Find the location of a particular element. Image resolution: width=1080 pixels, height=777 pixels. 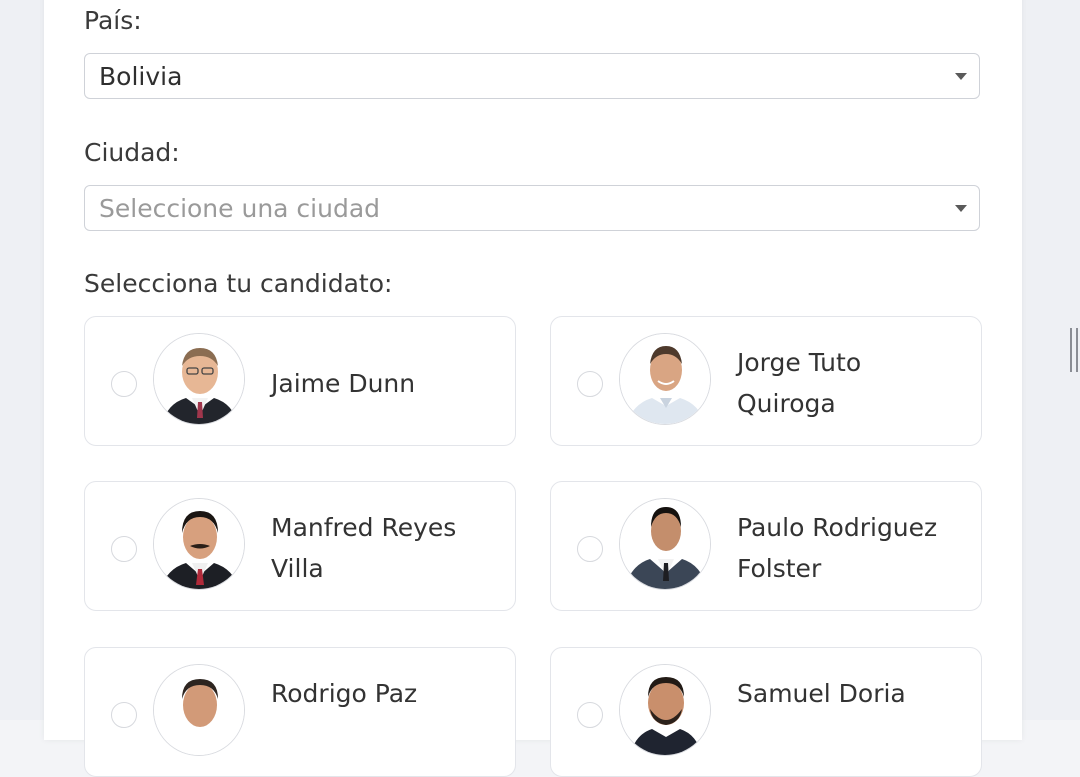

candidate-name: Paulo Rodriguez Folster is located at coordinates (837, 548).